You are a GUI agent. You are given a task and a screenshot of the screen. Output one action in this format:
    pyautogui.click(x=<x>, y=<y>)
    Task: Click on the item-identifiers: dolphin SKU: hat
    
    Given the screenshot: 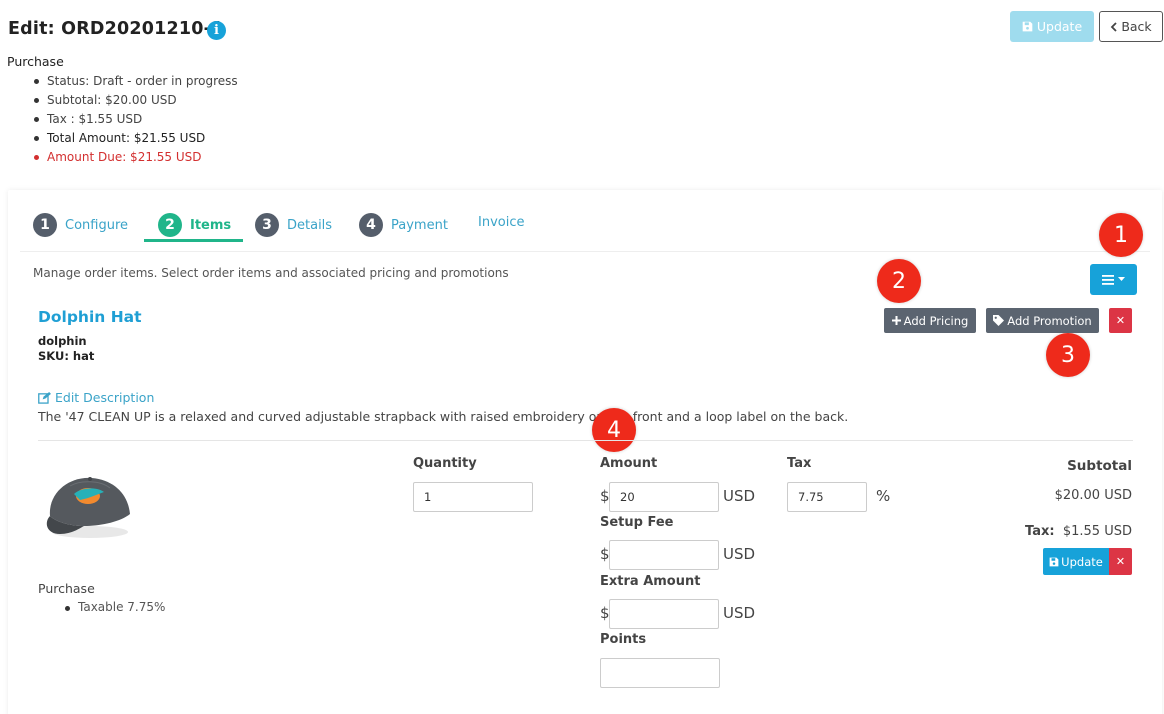 What is the action you would take?
    pyautogui.click(x=66, y=349)
    